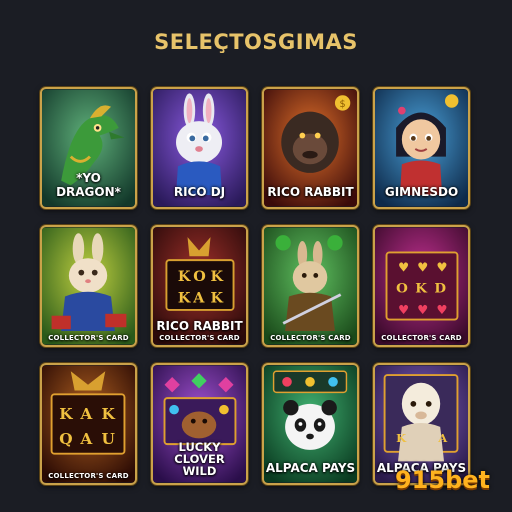 The width and height of the screenshot is (512, 512). Describe the element at coordinates (440, 289) in the screenshot. I see `svg-text: D` at that location.